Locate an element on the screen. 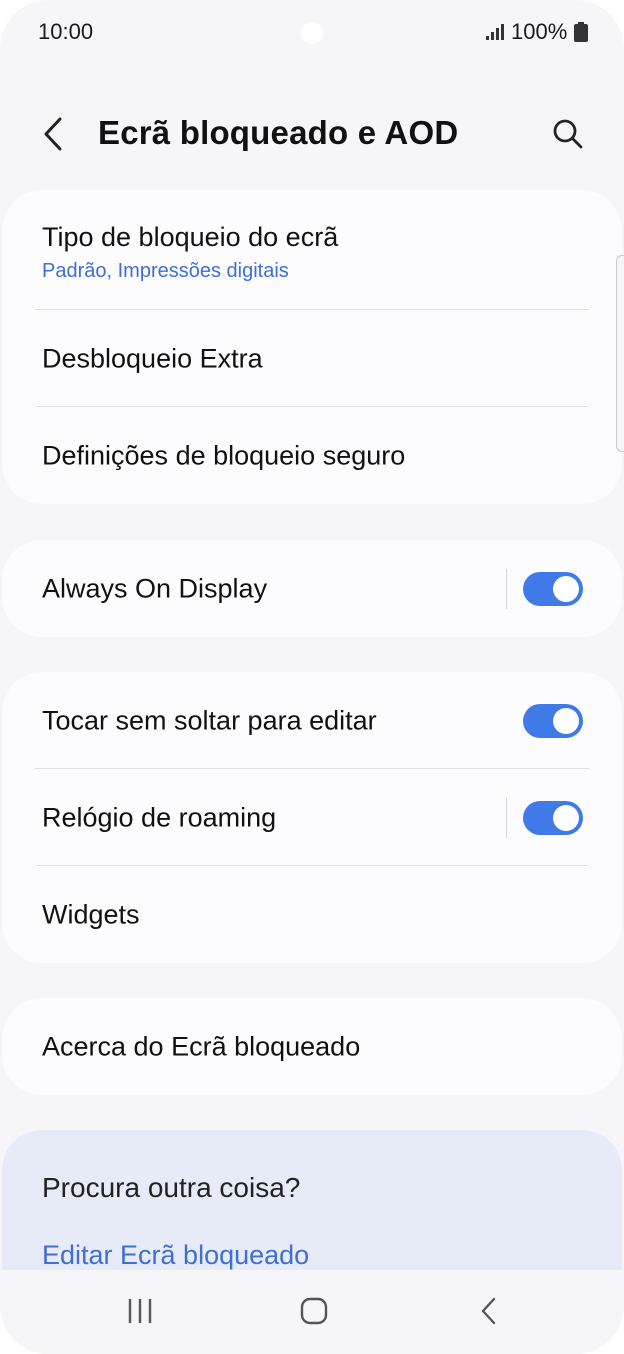 The width and height of the screenshot is (624, 1354). card-aod: Always On Display is located at coordinates (312, 588).